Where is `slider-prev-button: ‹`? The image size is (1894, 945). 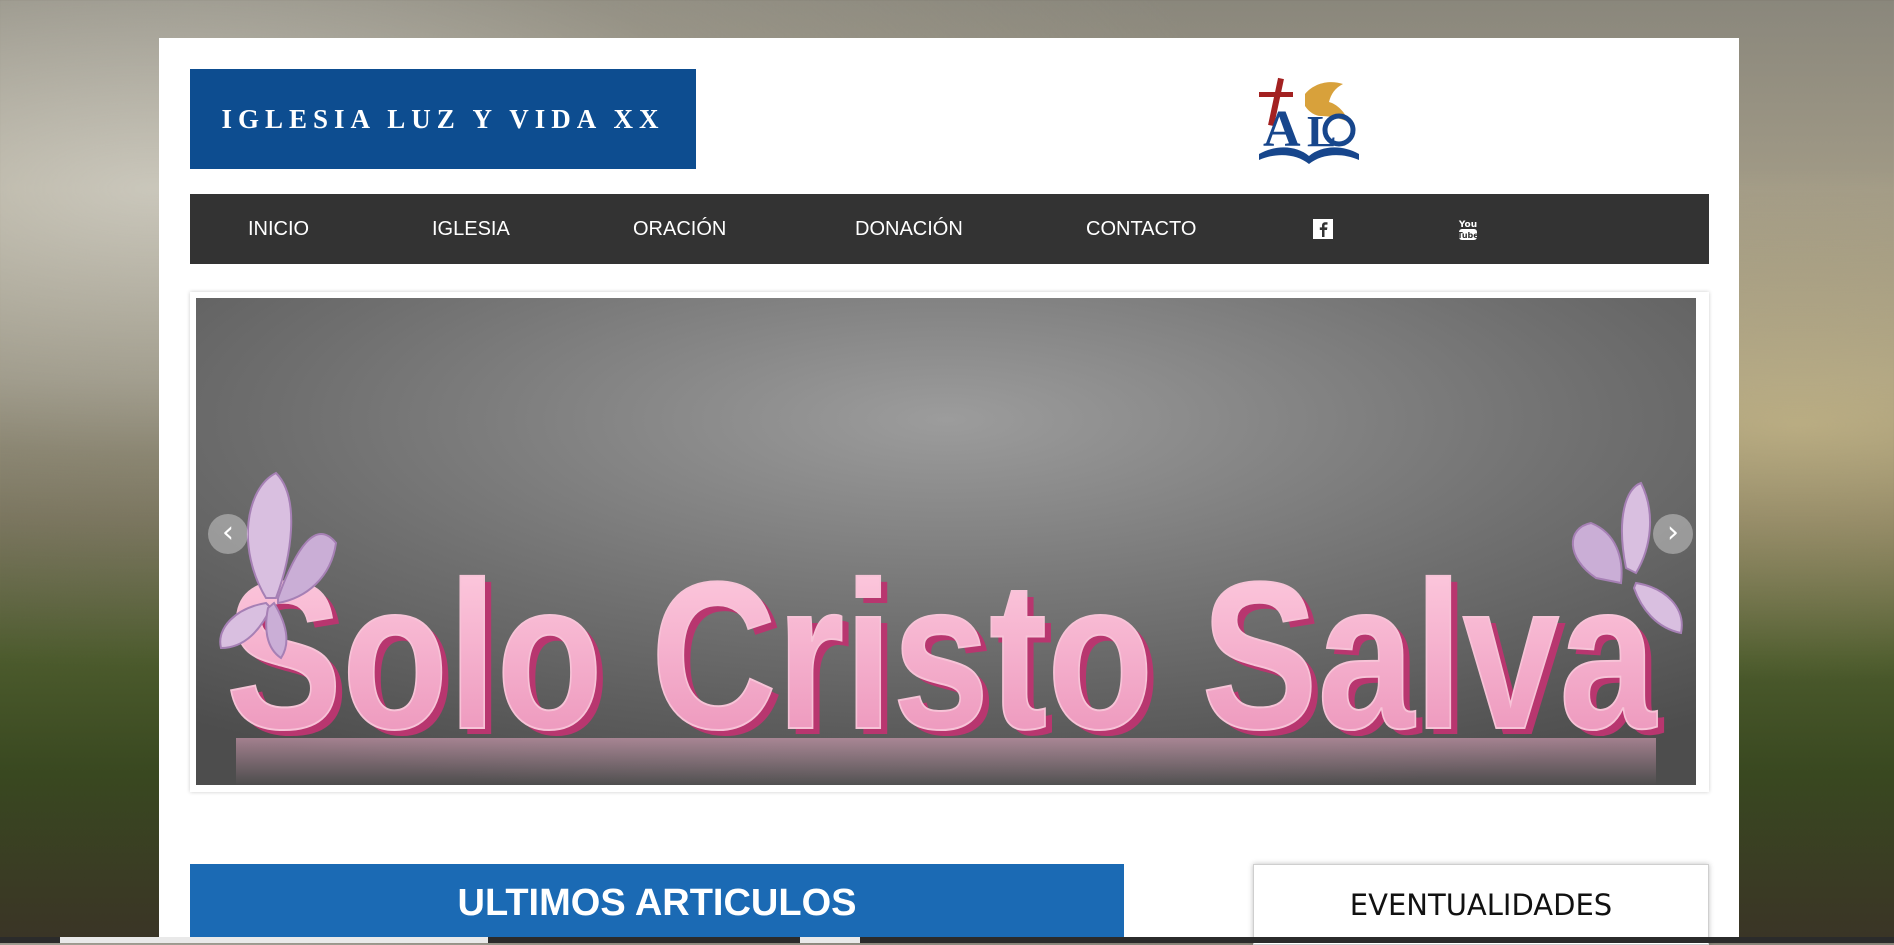
slider-prev-button: ‹ is located at coordinates (228, 534).